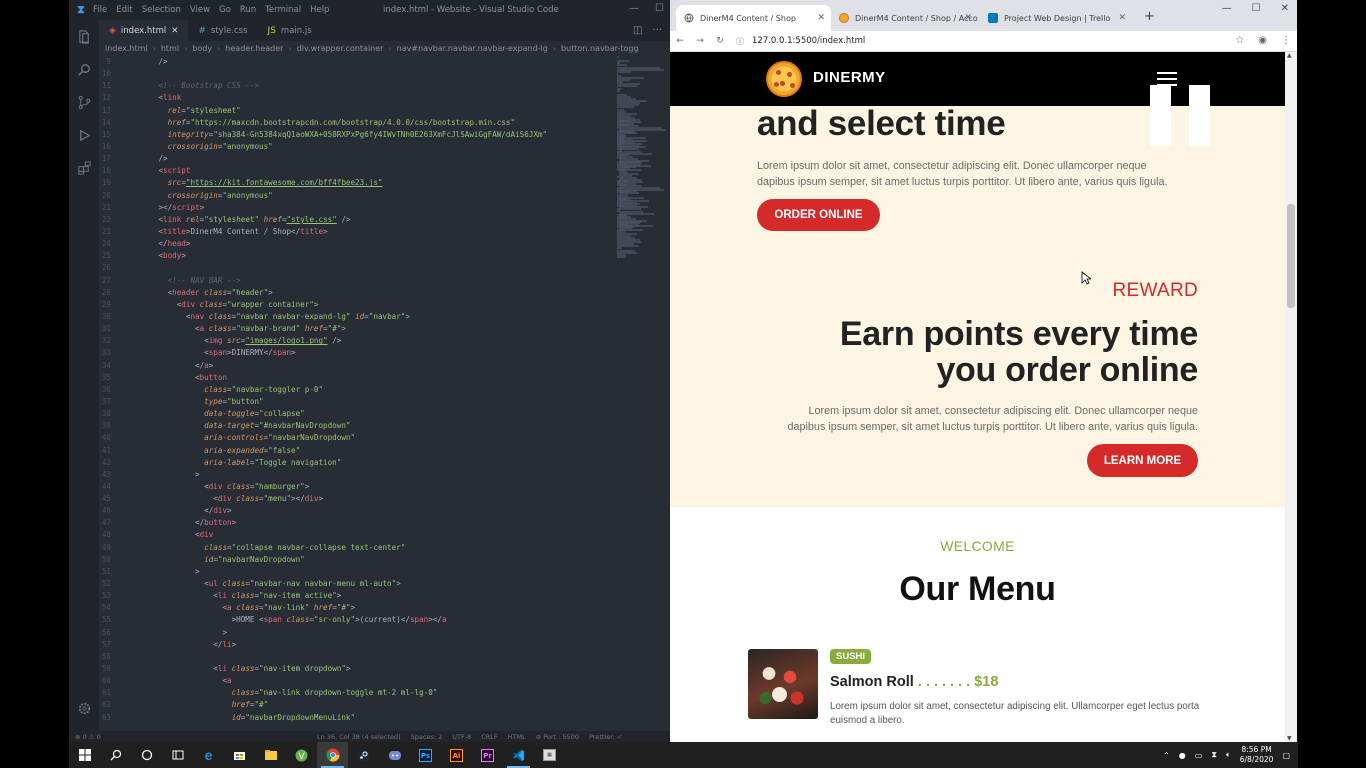 The height and width of the screenshot is (768, 1366). I want to click on chrome-menu-icon: ⋮, so click(1286, 40).